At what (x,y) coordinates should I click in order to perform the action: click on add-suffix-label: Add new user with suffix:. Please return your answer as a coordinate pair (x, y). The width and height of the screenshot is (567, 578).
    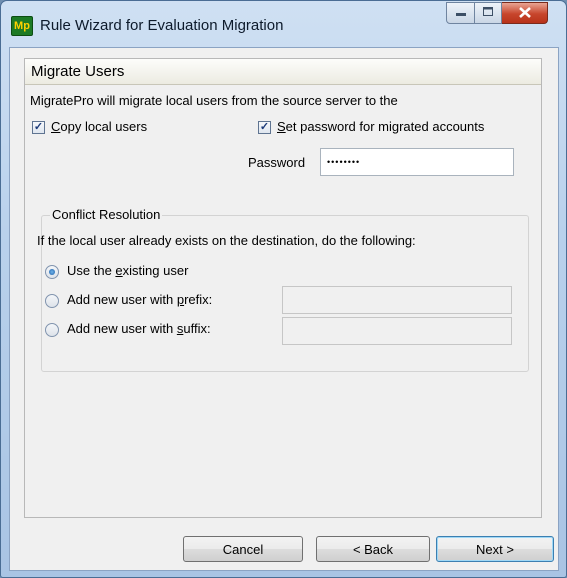
    Looking at the image, I should click on (139, 328).